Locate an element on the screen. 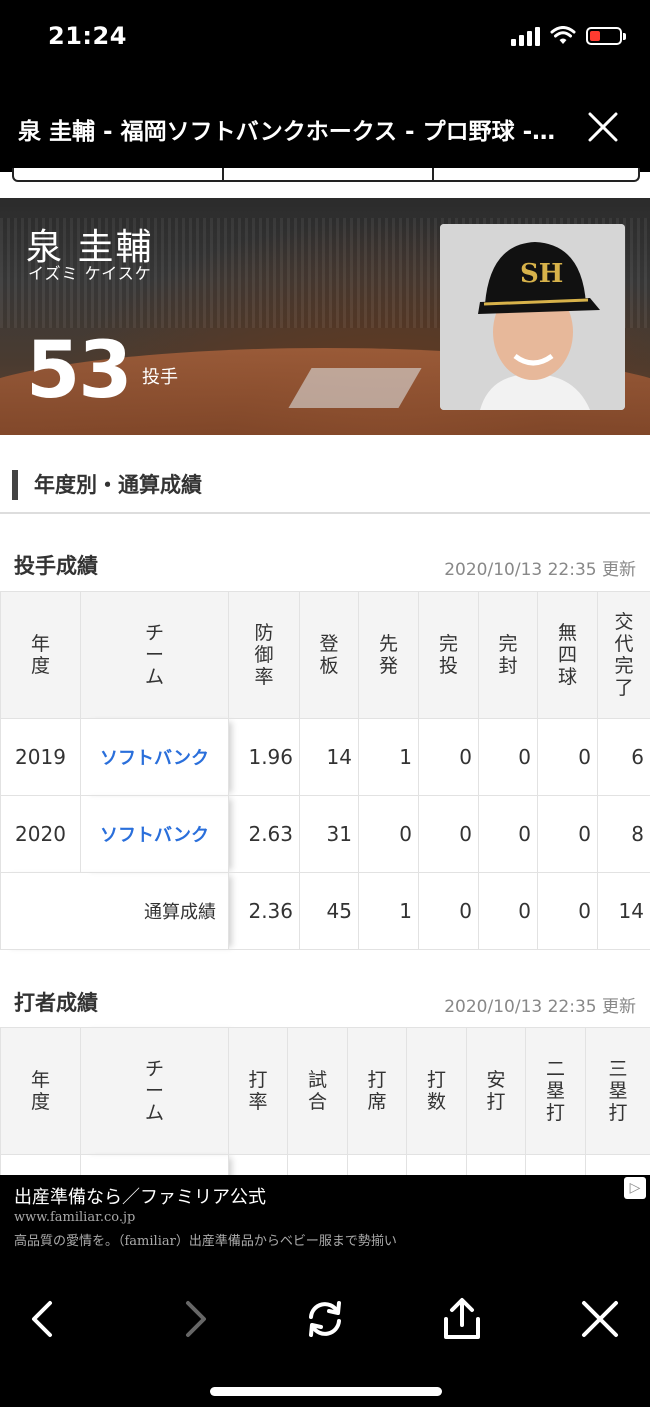 The width and height of the screenshot is (650, 1407). player-portrait-image: SH is located at coordinates (532, 317).